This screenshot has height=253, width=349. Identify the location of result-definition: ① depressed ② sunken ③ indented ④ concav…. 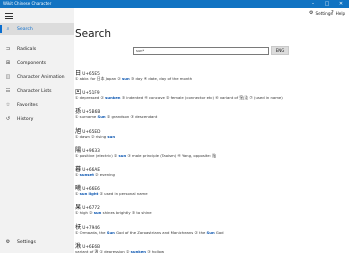
(211, 98).